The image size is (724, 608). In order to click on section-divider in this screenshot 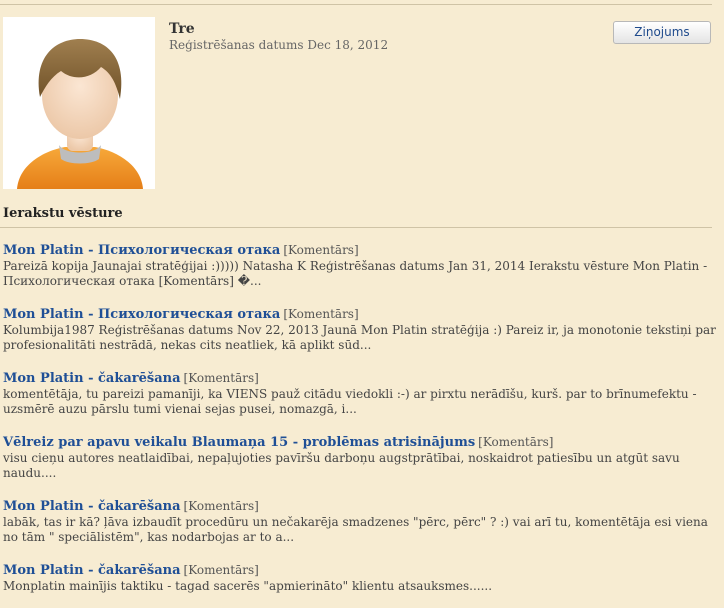, I will do `click(356, 227)`.